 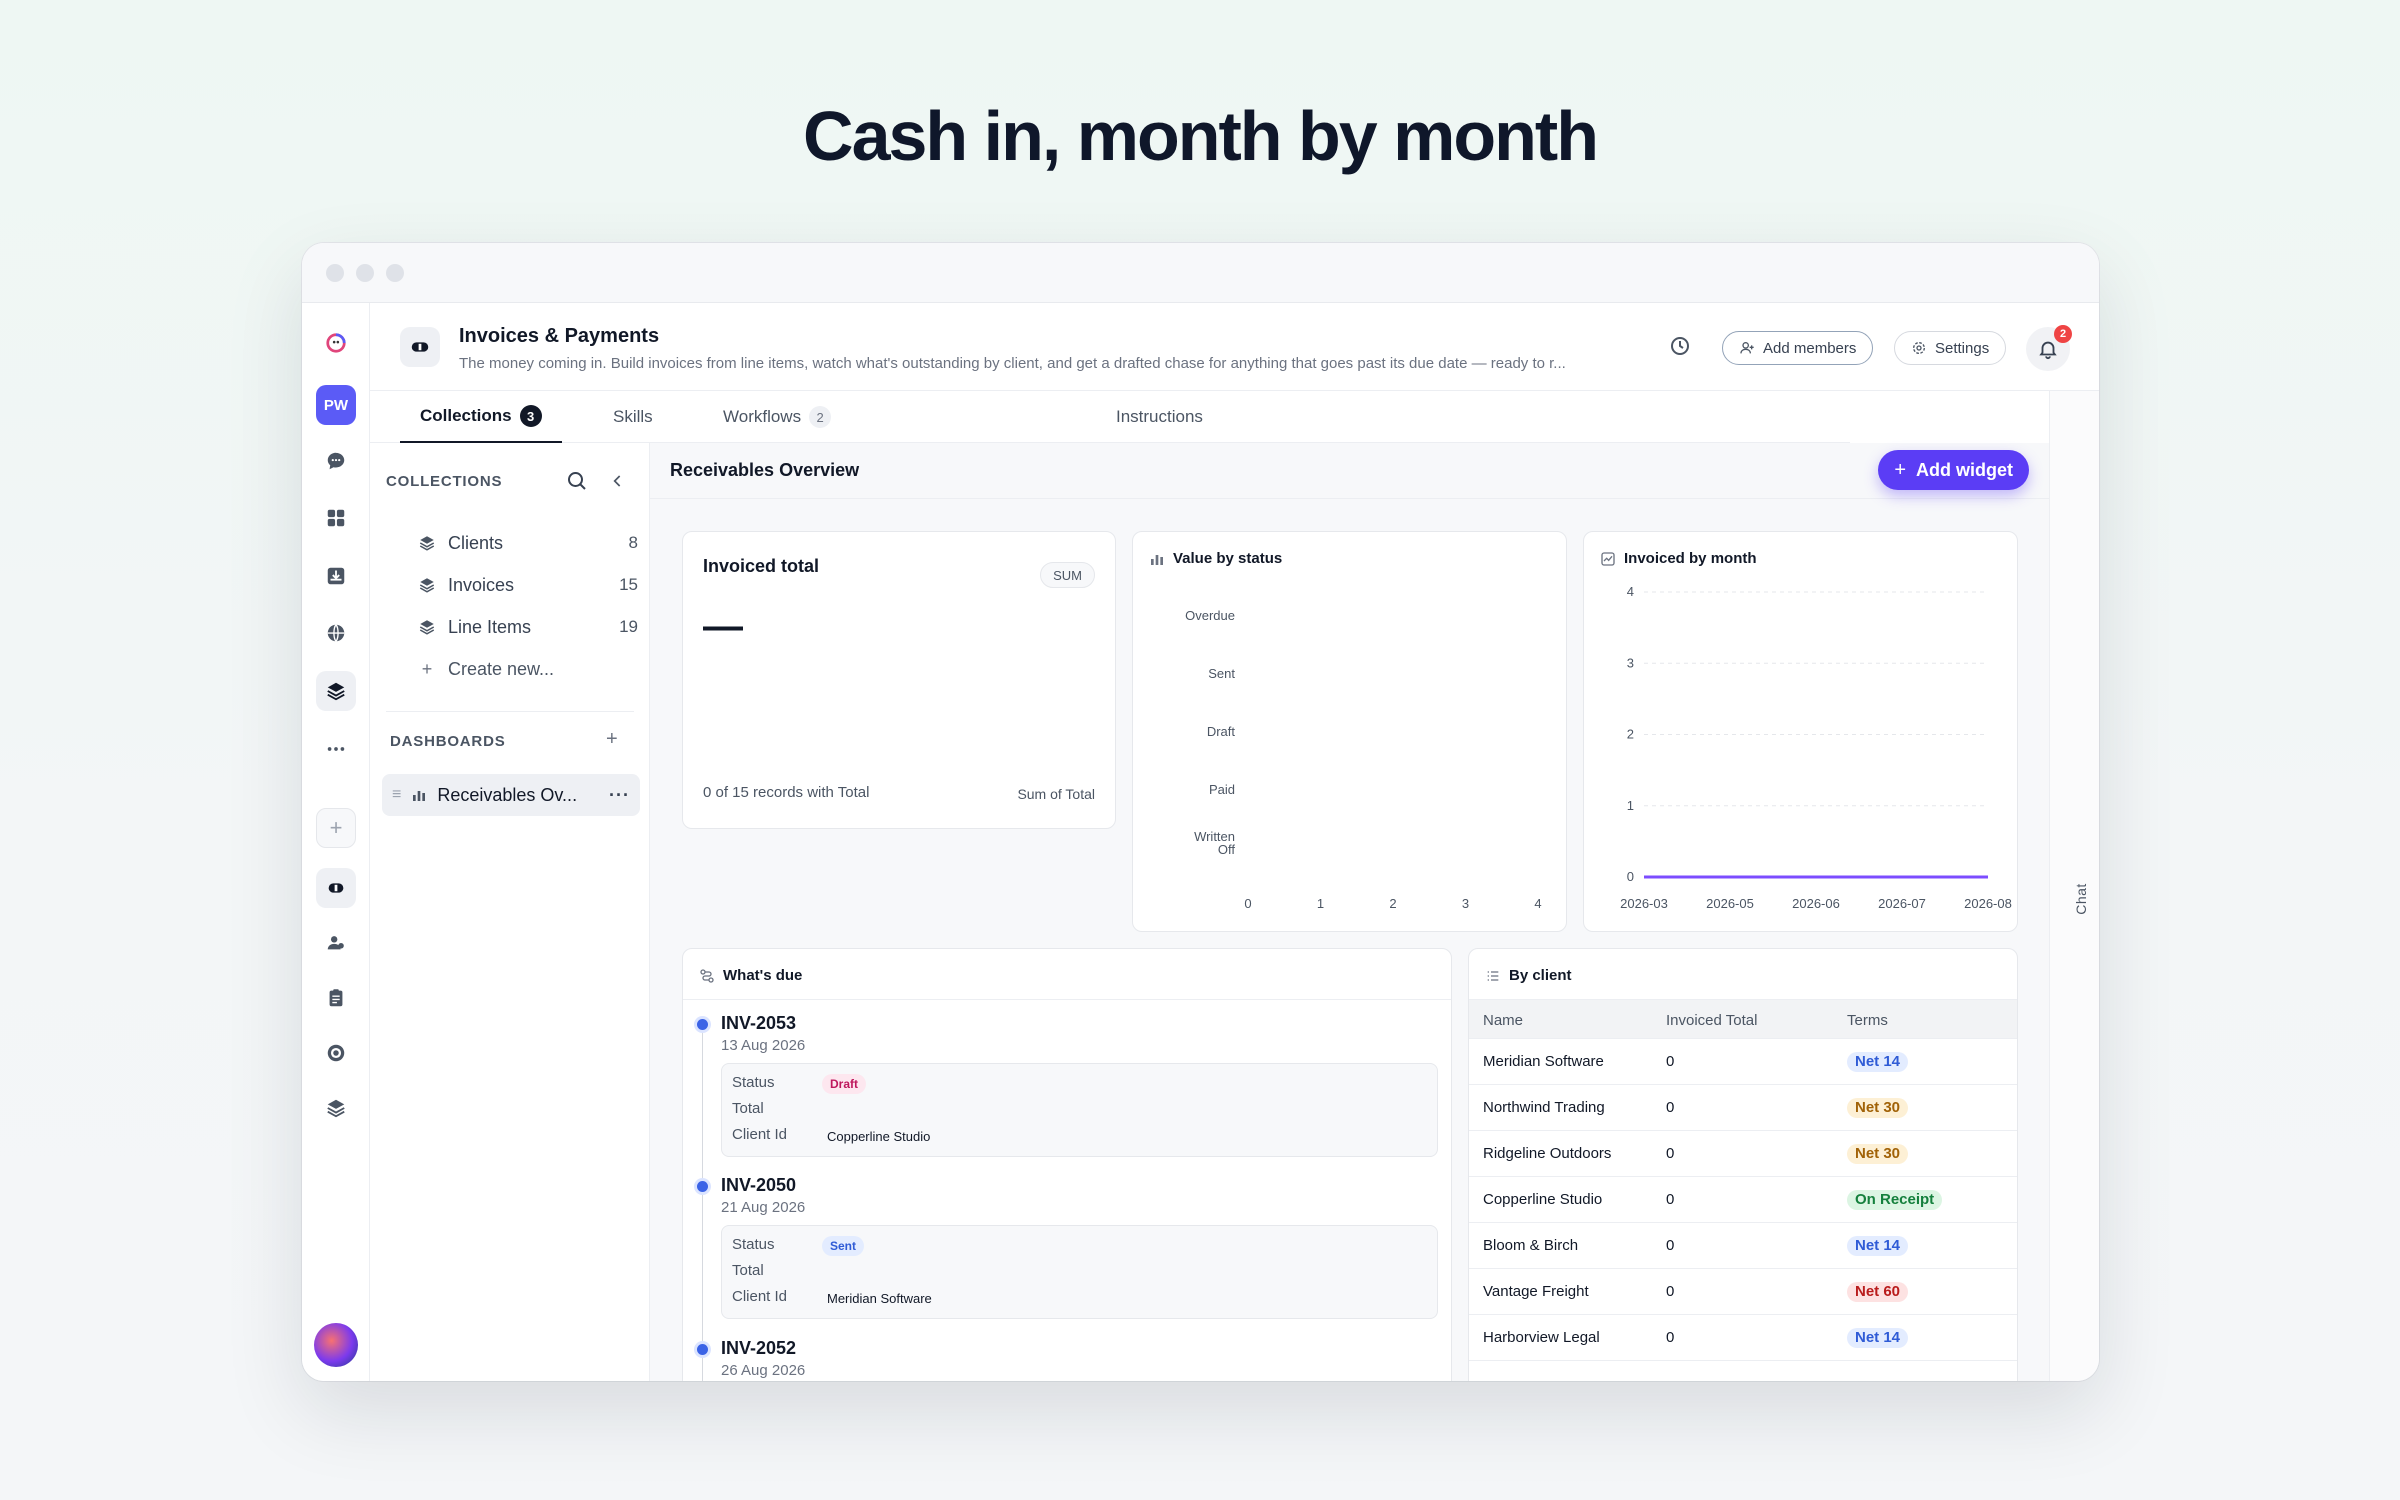 What do you see at coordinates (2080, 899) in the screenshot?
I see `chat-label: Chat` at bounding box center [2080, 899].